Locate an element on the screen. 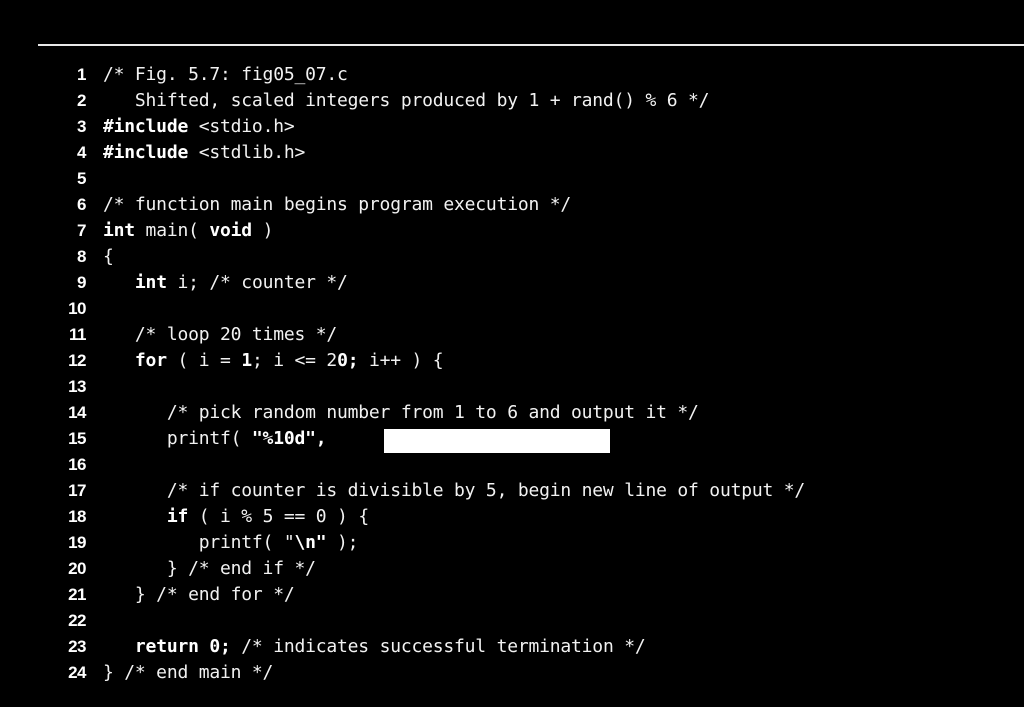 Image resolution: width=1024 pixels, height=707 pixels. code-line: 10 is located at coordinates (512, 309).